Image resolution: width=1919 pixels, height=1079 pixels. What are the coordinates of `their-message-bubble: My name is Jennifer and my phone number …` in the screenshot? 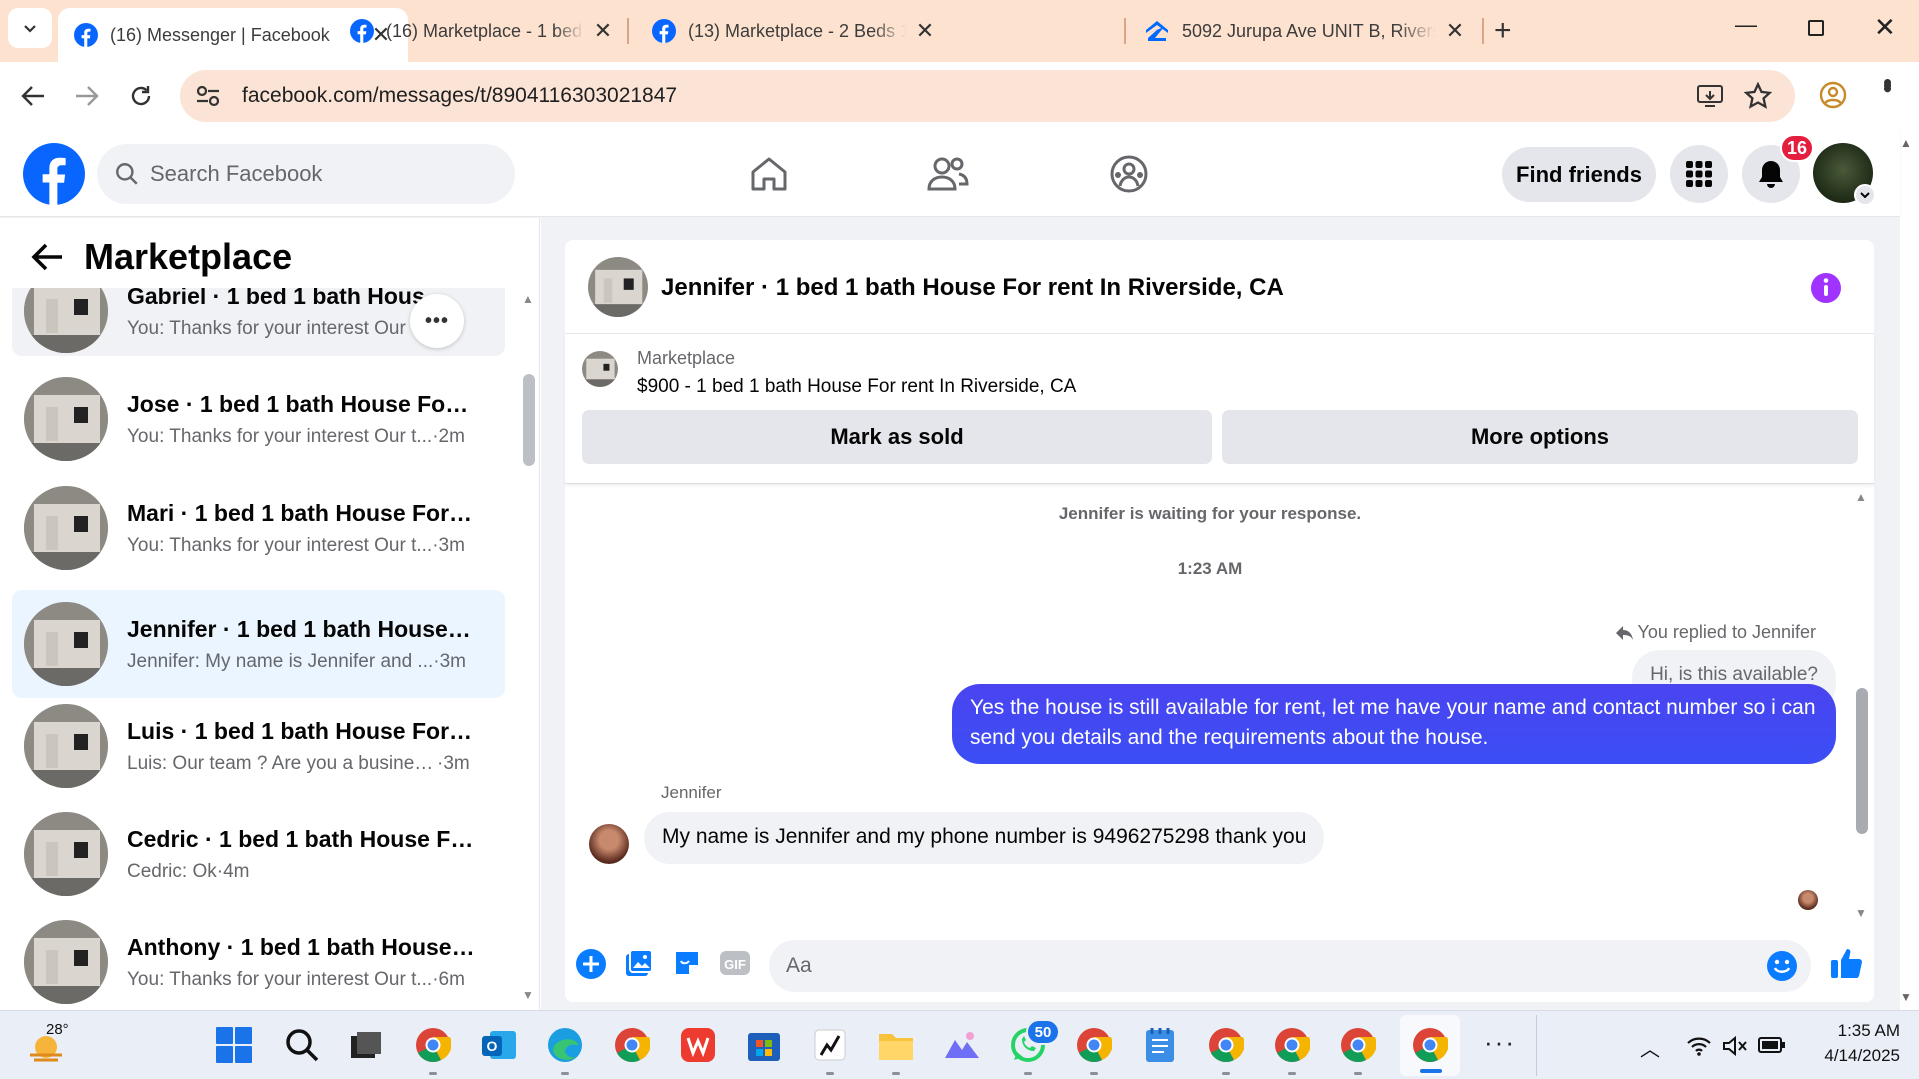 It's located at (984, 838).